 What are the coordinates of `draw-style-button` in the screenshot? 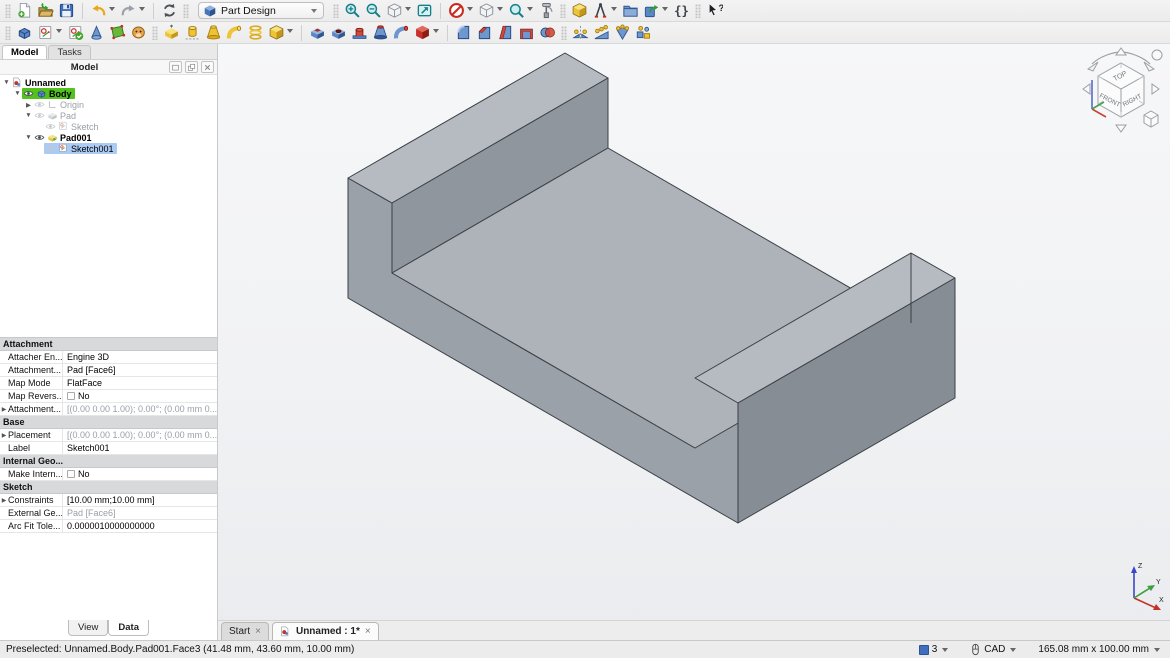 It's located at (459, 10).